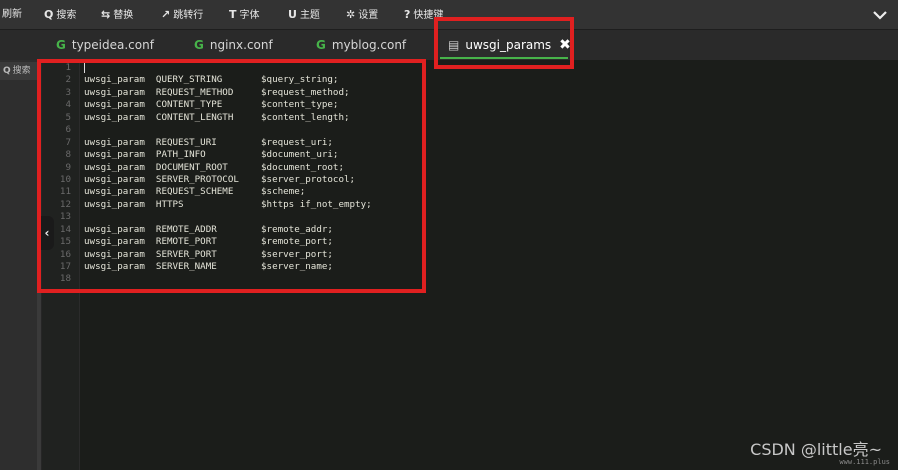  Describe the element at coordinates (504, 43) in the screenshot. I see `annotation-box-tab` at that location.